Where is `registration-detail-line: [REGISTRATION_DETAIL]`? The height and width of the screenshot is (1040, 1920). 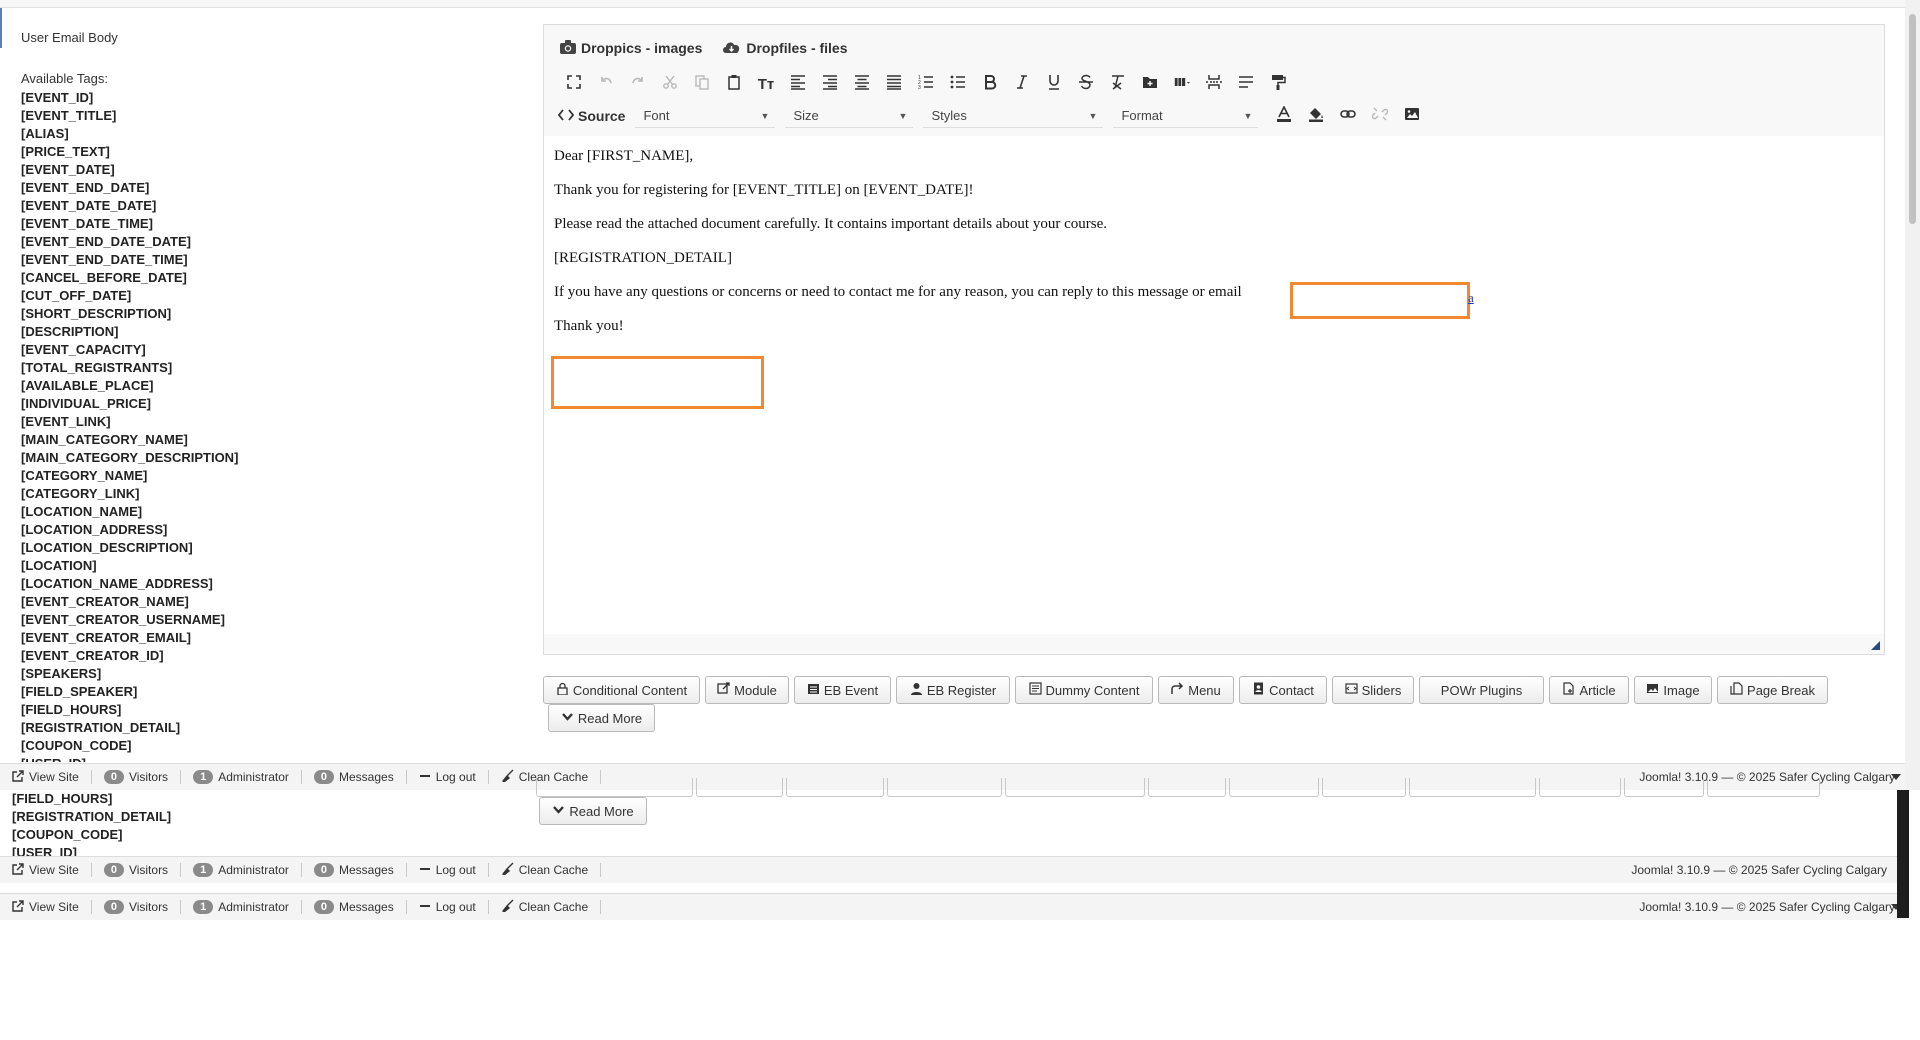 registration-detail-line: [REGISTRATION_DETAIL] is located at coordinates (643, 258).